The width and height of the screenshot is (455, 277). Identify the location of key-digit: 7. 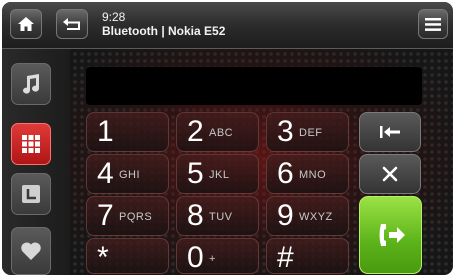
(105, 215).